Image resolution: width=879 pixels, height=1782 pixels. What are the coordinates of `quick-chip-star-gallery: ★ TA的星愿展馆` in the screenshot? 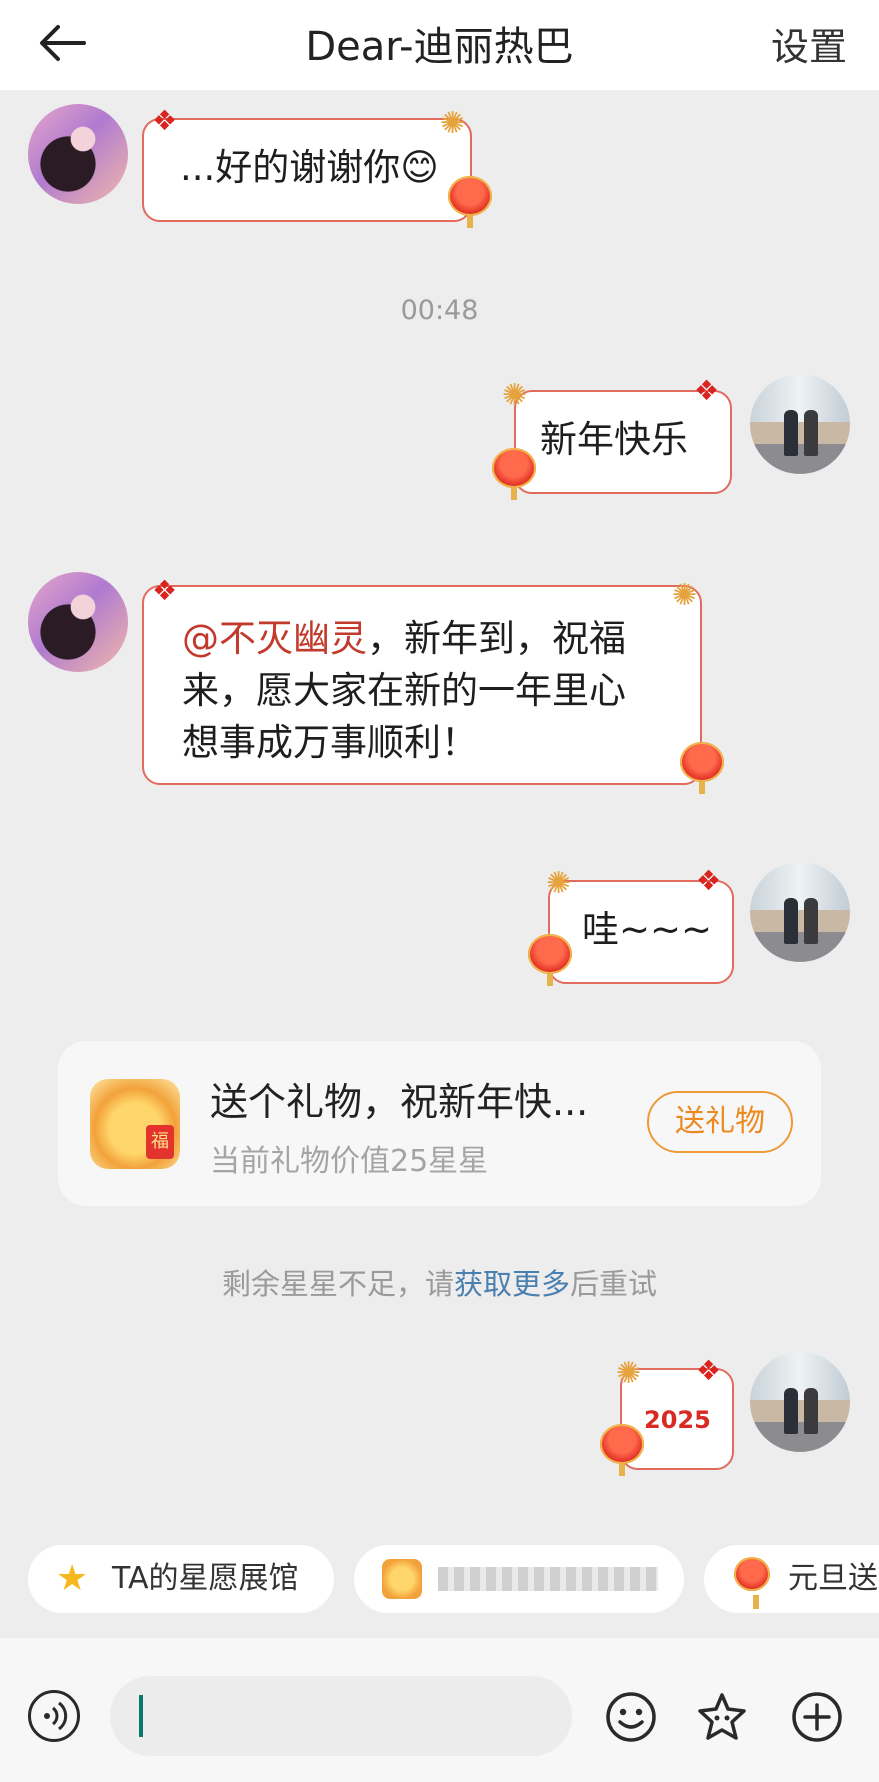 It's located at (181, 1579).